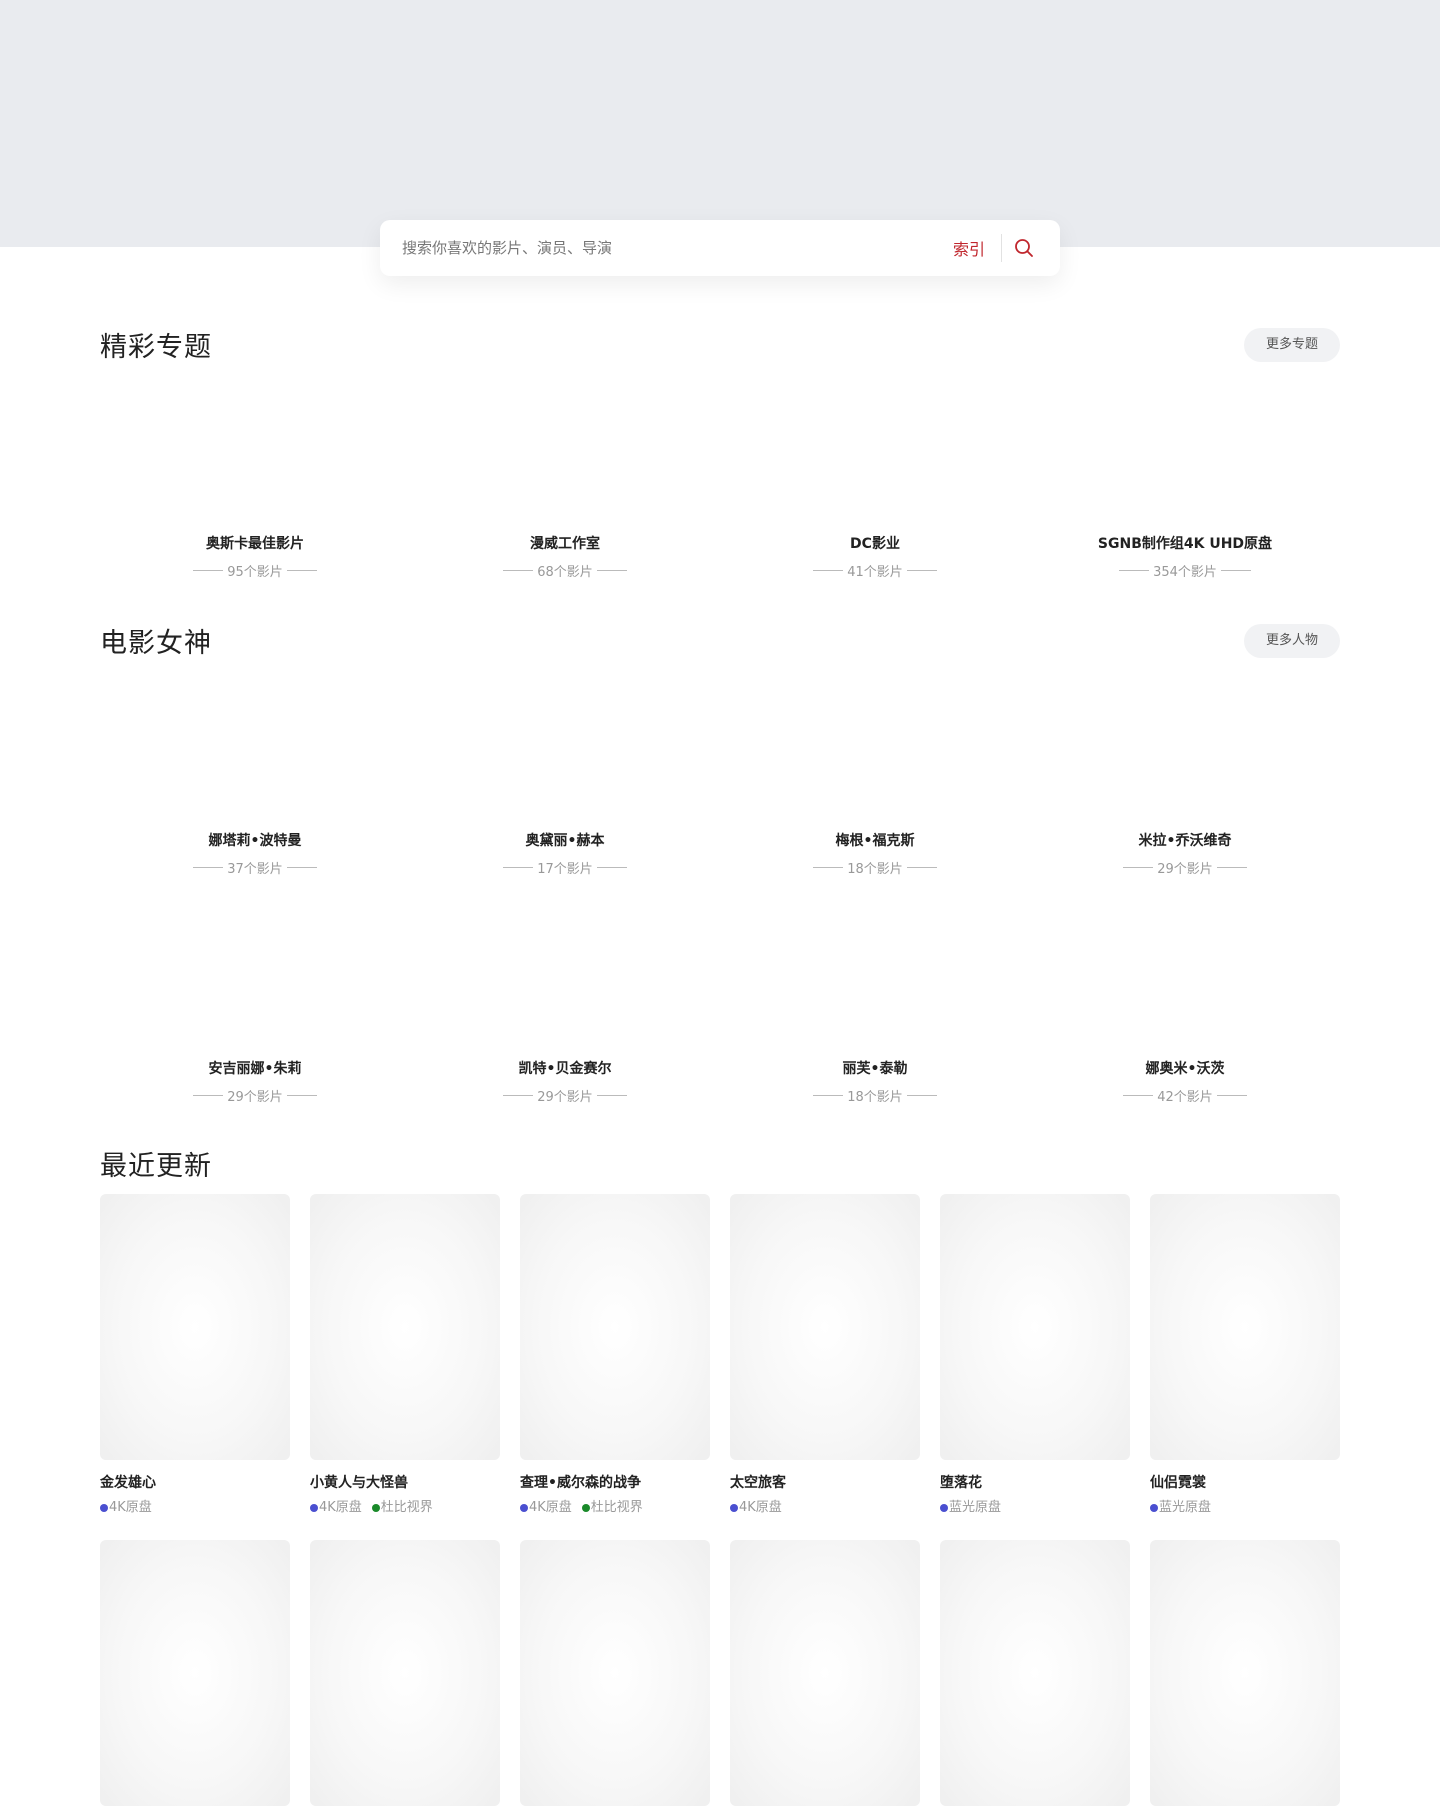 The width and height of the screenshot is (1440, 1806). What do you see at coordinates (971, 248) in the screenshot?
I see `index-link: 索引` at bounding box center [971, 248].